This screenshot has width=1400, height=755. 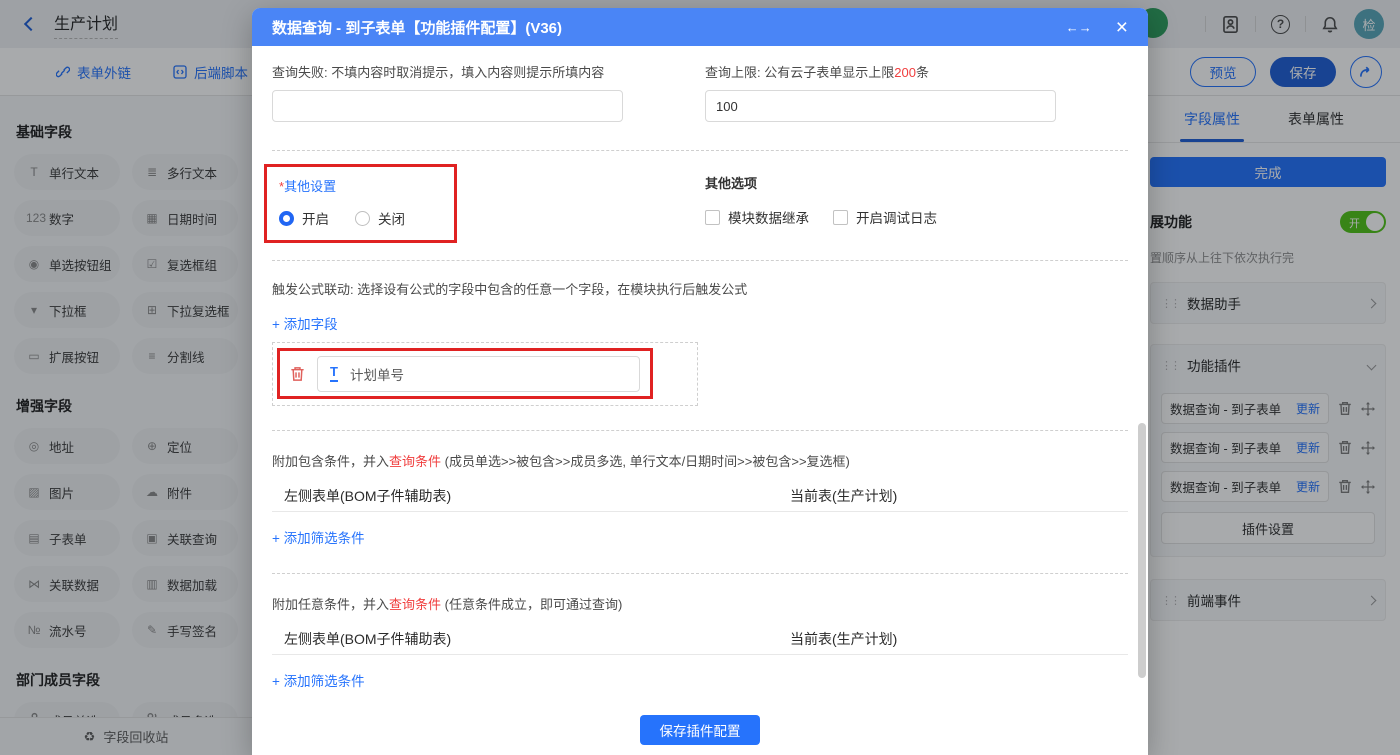 I want to click on other-options-label: 其他选项, so click(x=731, y=183).